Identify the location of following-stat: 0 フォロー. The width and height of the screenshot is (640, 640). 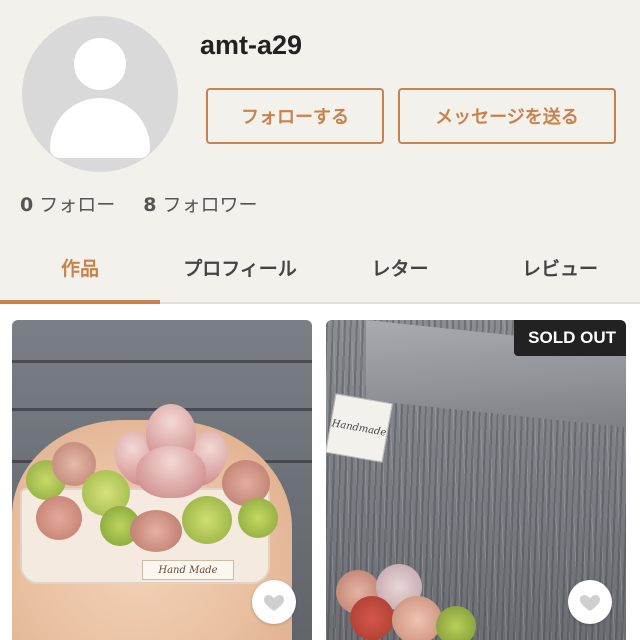
(67, 203).